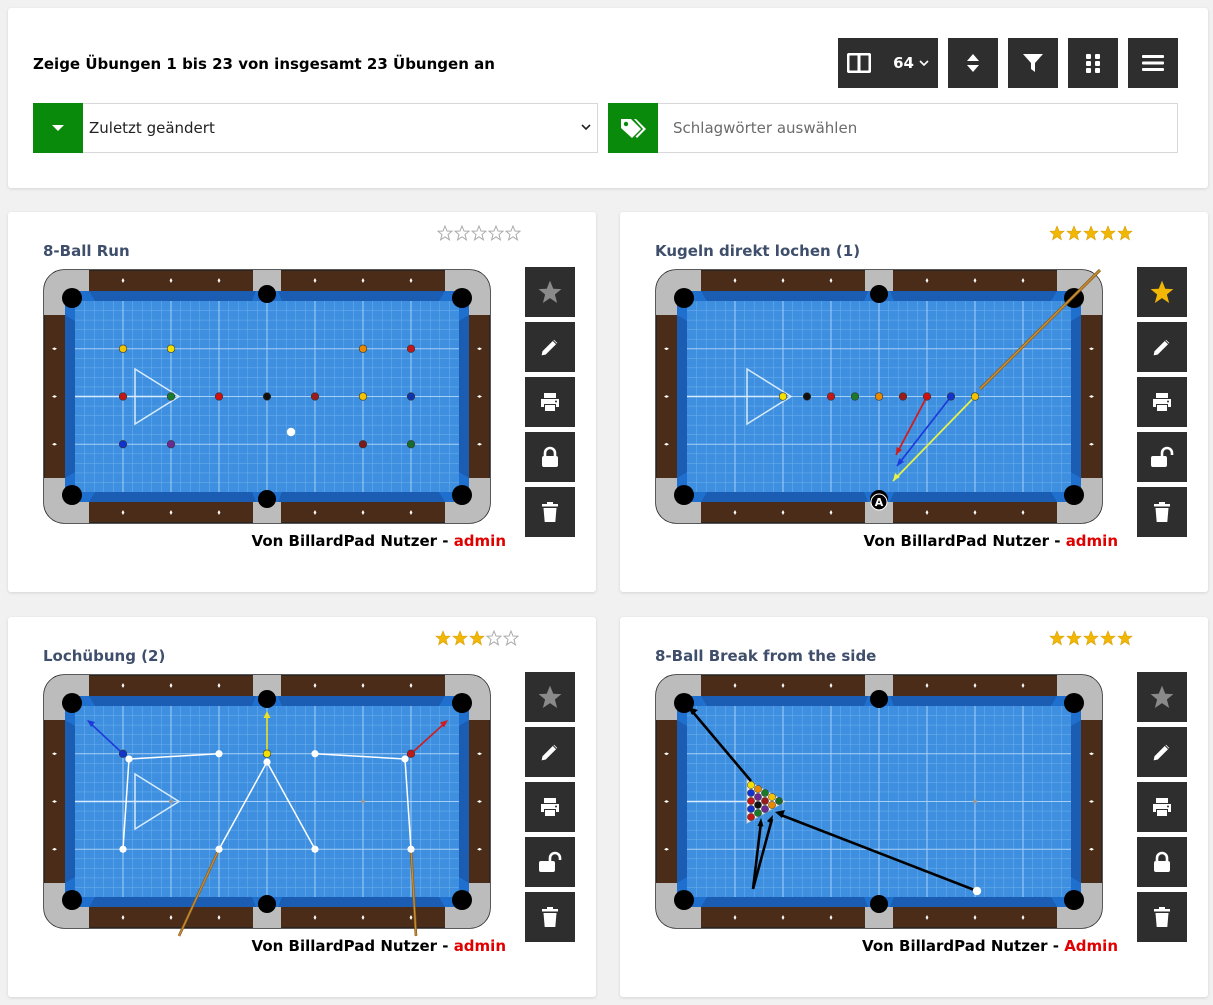  What do you see at coordinates (893, 128) in the screenshot?
I see `tags-select: Schlagwörter auswählen` at bounding box center [893, 128].